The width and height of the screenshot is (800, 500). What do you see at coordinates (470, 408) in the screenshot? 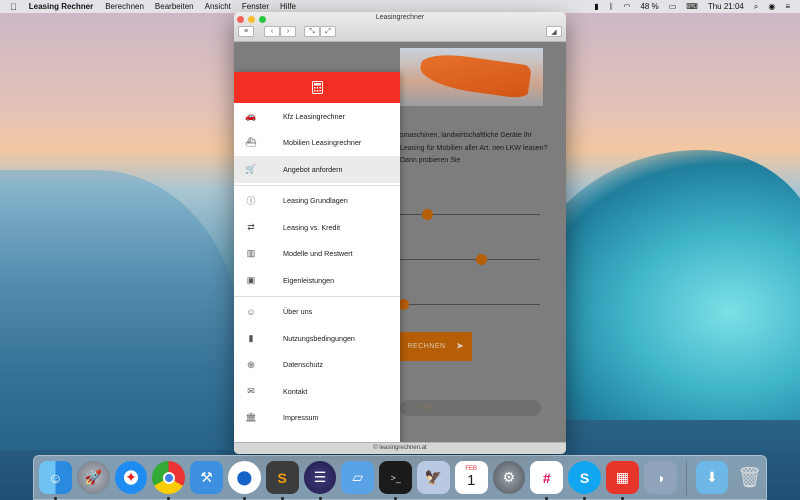
I see `version-badge: V 3.0` at bounding box center [470, 408].